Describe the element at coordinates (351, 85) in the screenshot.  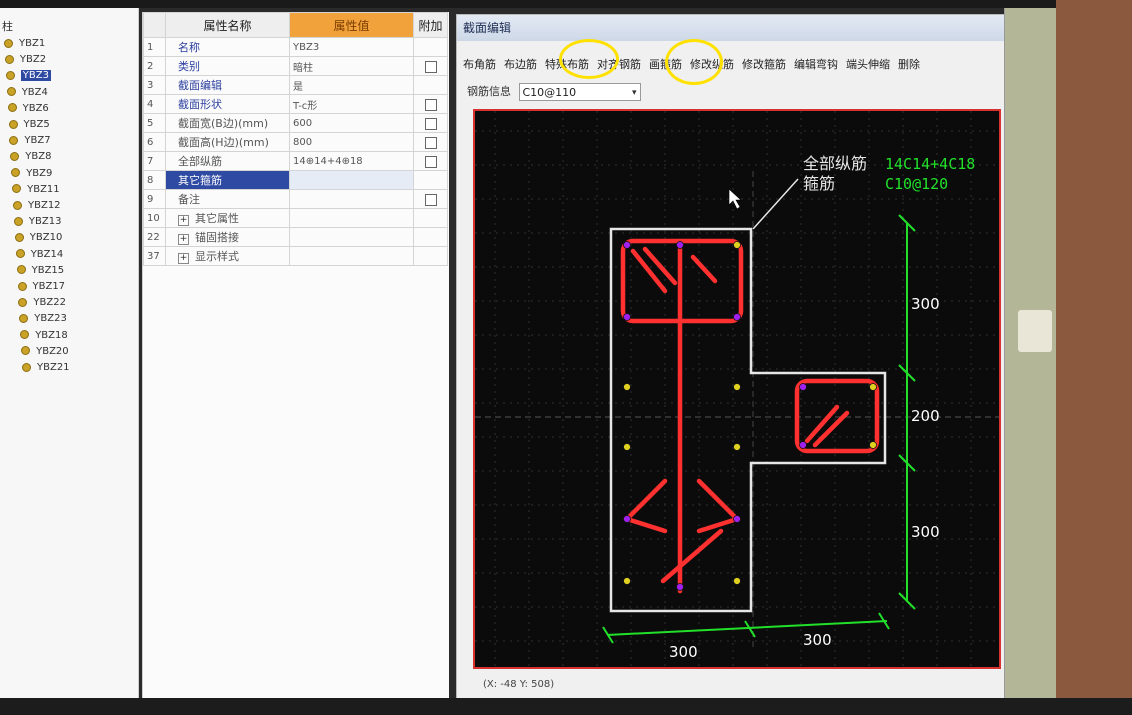
I see `property-value-cell: 是` at that location.